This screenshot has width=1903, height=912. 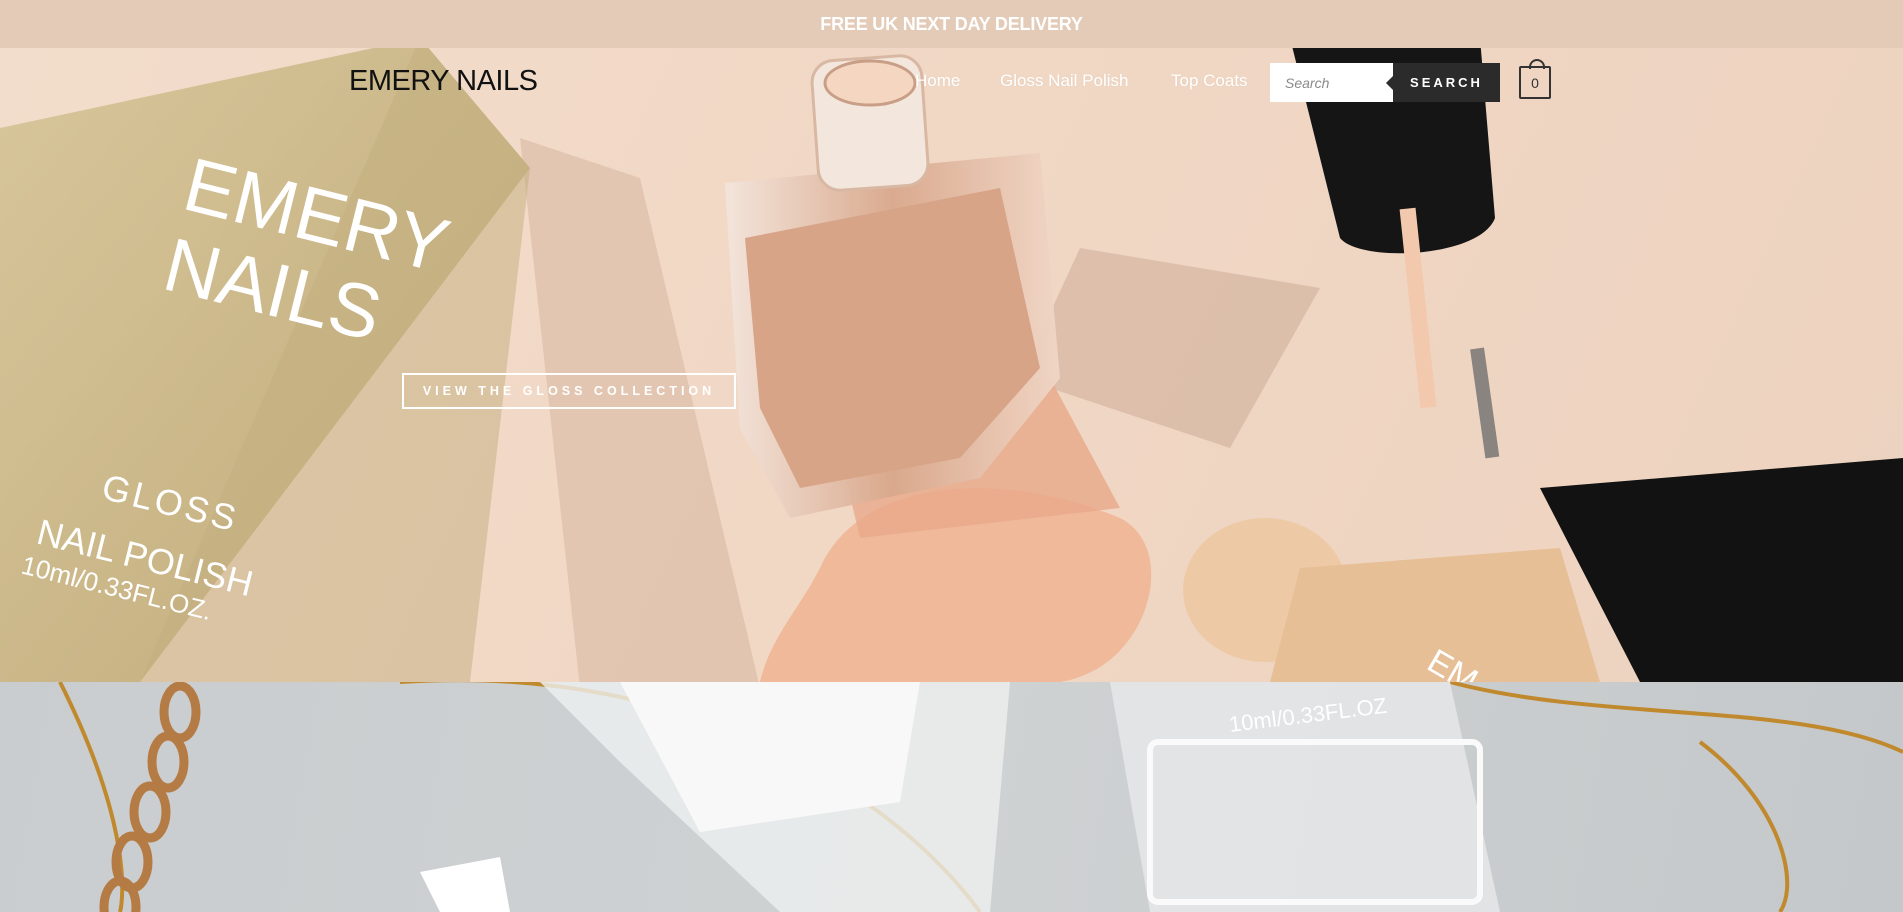 I want to click on cart-count: 0, so click(x=1535, y=82).